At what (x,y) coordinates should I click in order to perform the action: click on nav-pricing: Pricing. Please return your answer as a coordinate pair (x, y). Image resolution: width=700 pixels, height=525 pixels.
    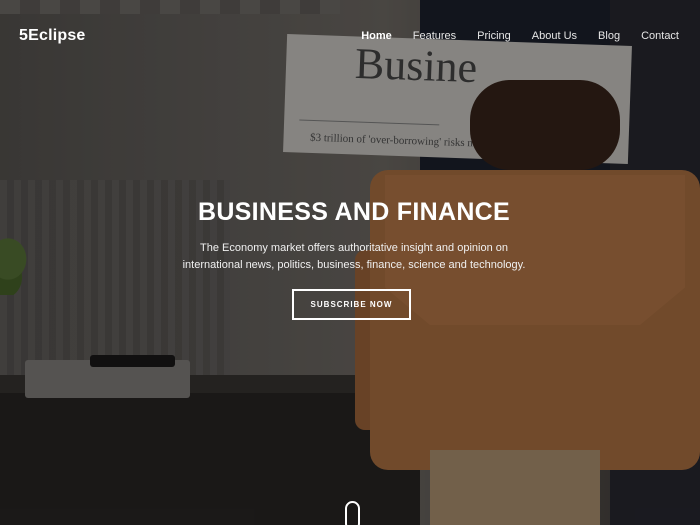
    Looking at the image, I should click on (494, 36).